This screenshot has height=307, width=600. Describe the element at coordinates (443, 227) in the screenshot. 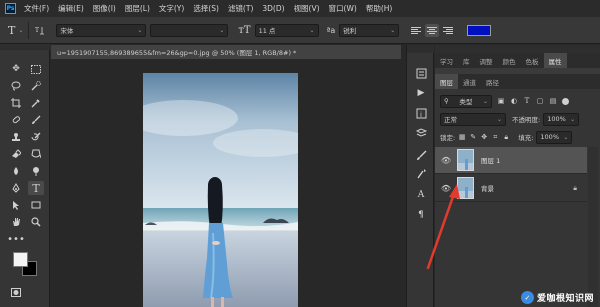

I see `annotation-arrow` at that location.